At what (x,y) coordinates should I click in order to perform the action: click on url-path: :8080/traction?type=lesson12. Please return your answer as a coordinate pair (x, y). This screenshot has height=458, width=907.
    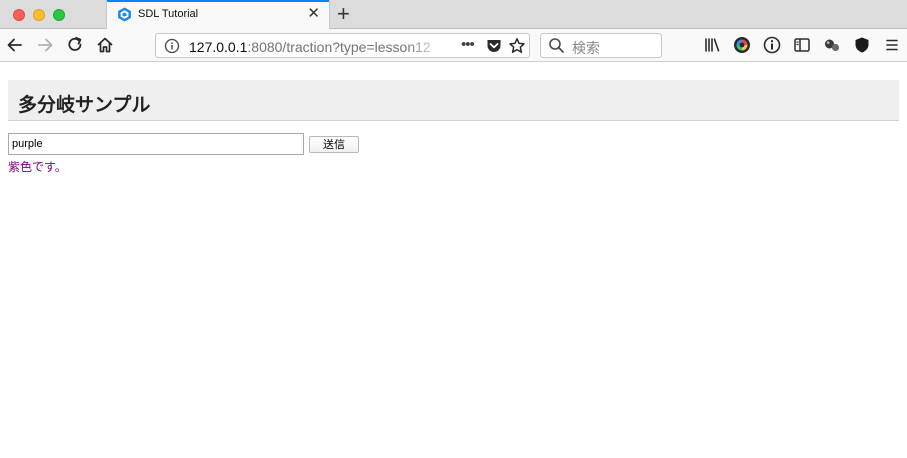
    Looking at the image, I should click on (339, 47).